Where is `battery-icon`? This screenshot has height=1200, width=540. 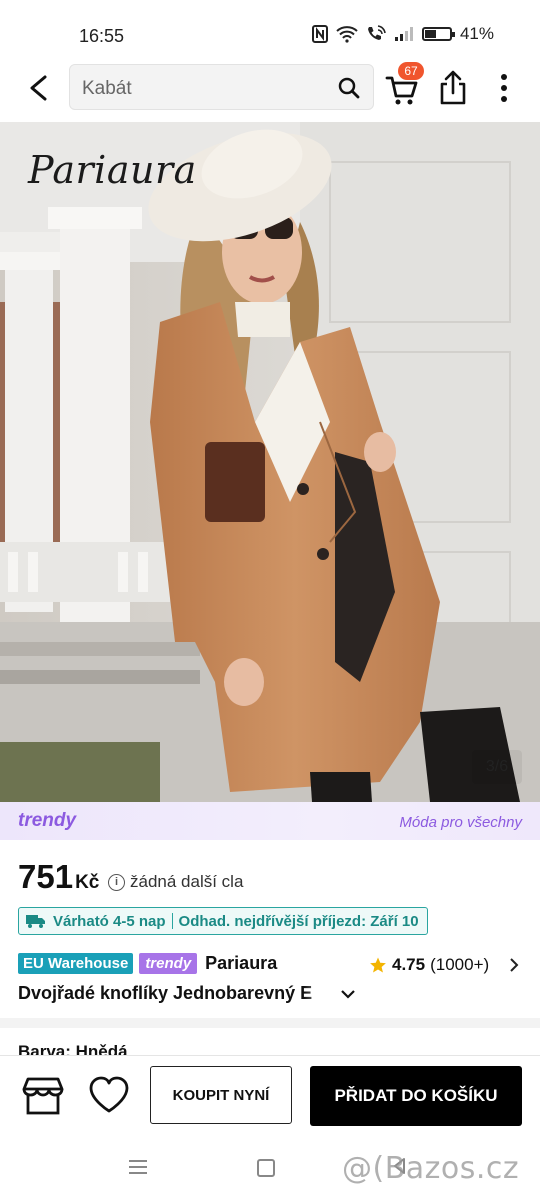 battery-icon is located at coordinates (438, 34).